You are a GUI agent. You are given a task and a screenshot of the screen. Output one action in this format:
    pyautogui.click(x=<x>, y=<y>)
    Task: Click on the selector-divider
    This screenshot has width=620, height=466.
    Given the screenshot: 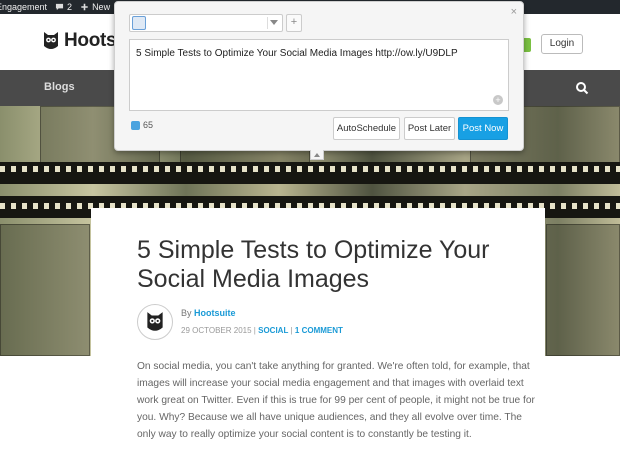 What is the action you would take?
    pyautogui.click(x=267, y=23)
    